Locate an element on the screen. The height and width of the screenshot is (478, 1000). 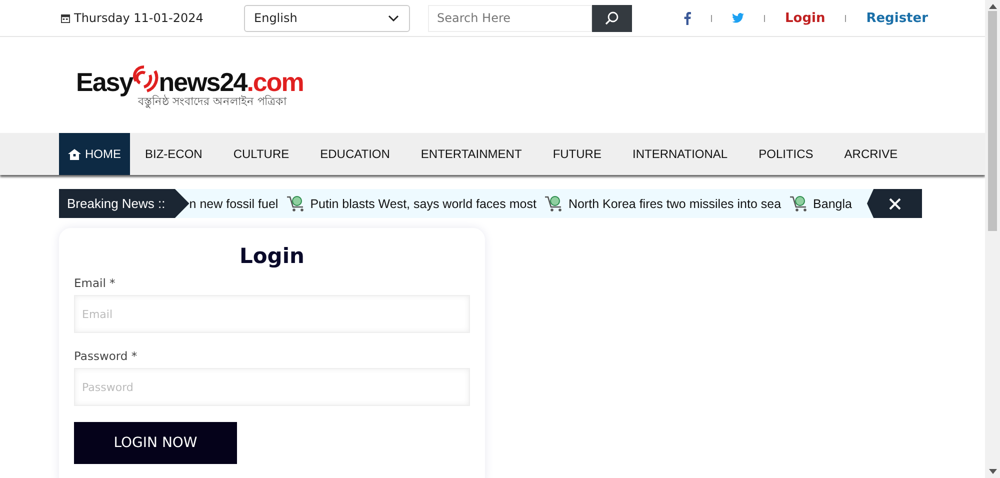
date-text: Thursday 11-01-2024 is located at coordinates (139, 18).